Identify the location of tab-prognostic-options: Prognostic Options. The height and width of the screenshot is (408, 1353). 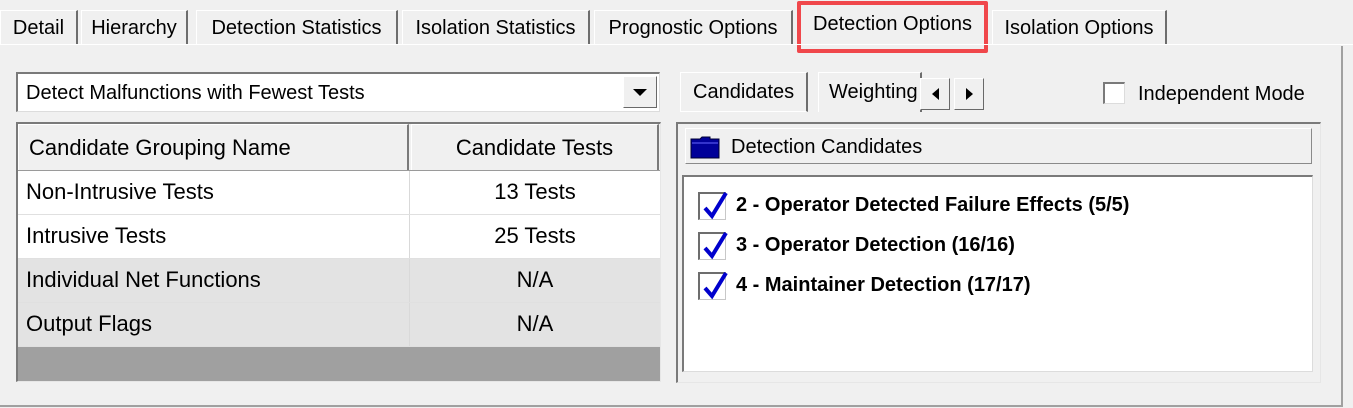
(693, 27).